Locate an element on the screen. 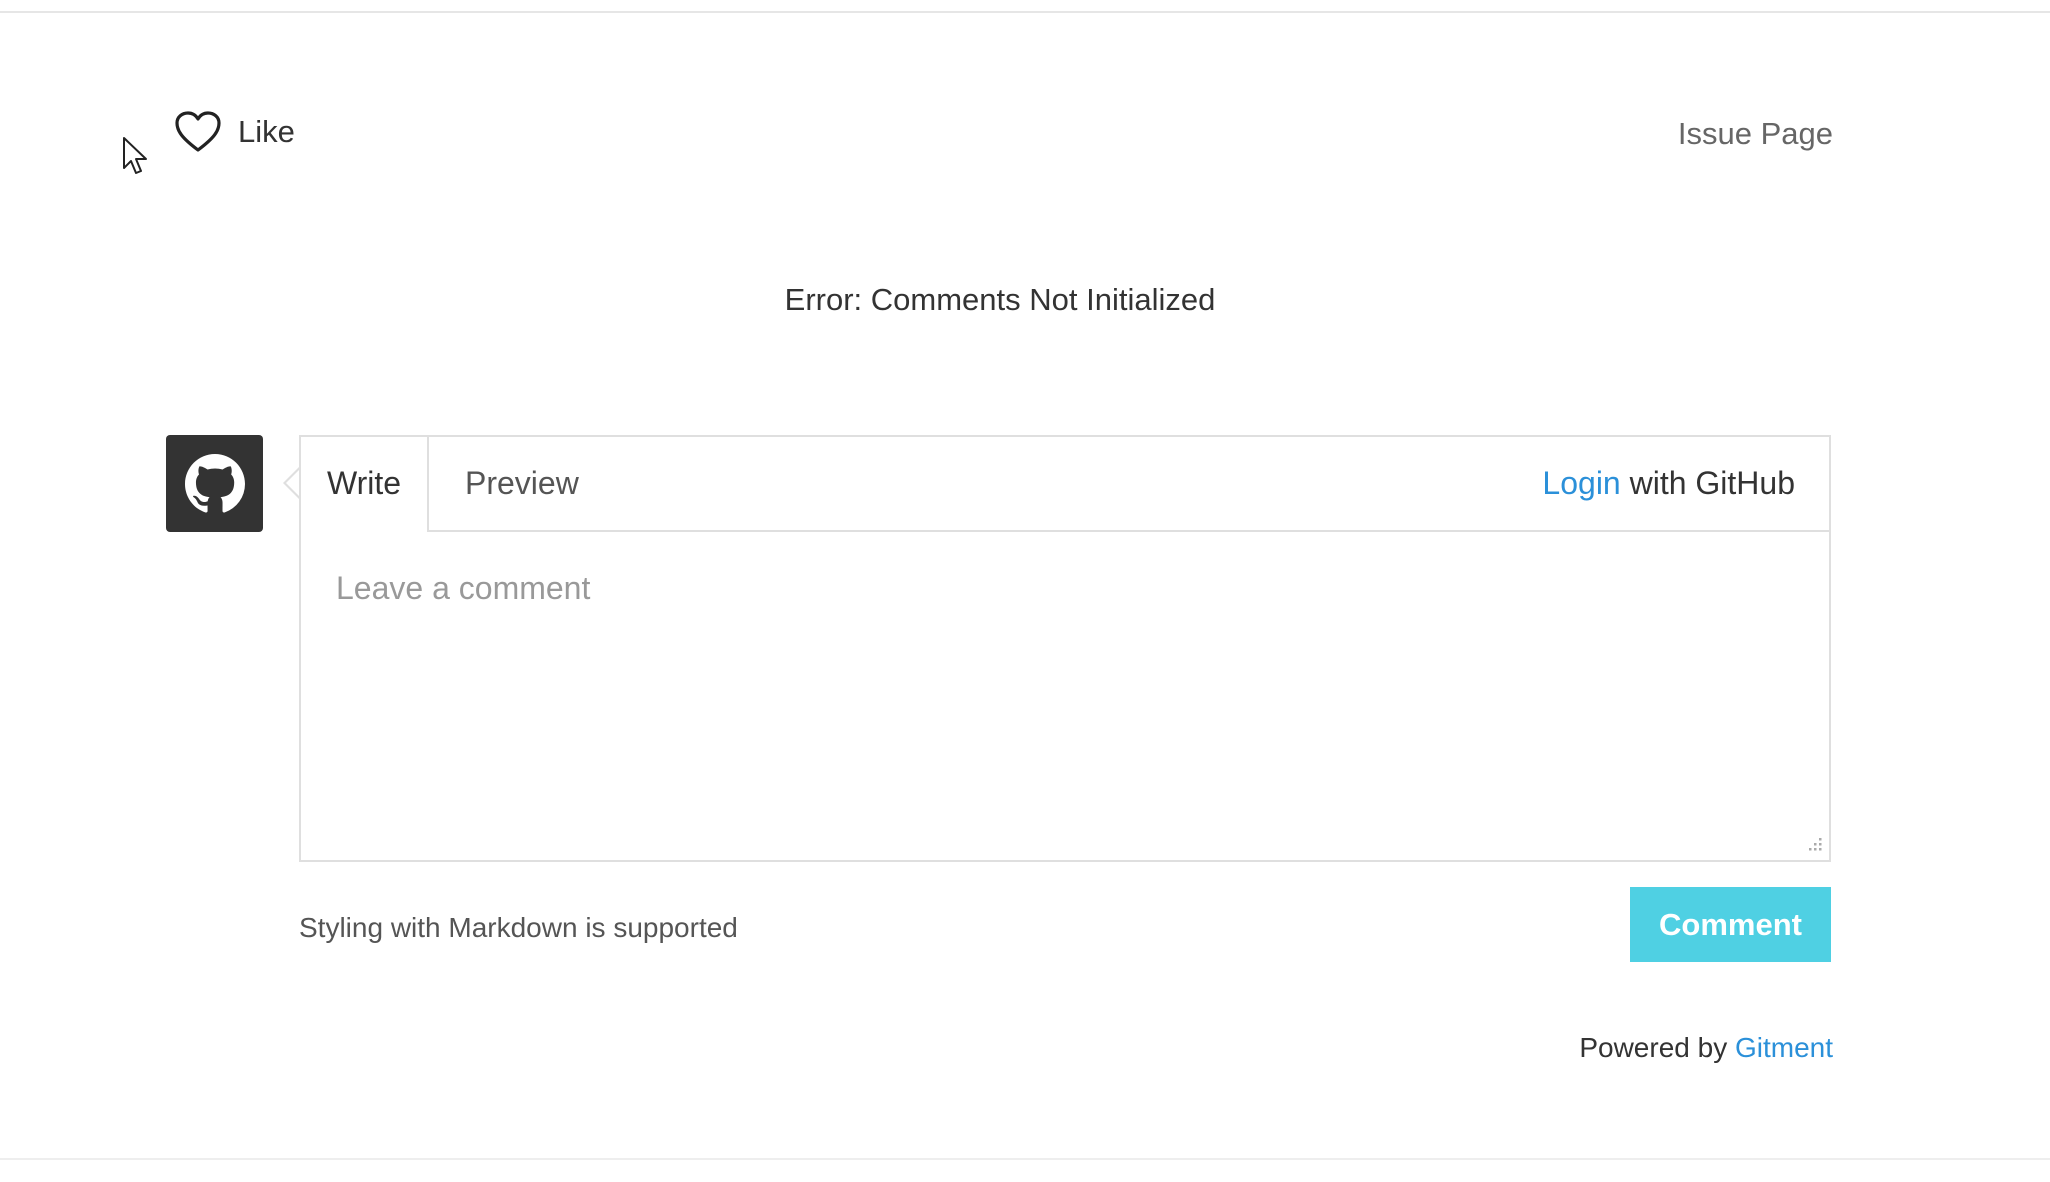 This screenshot has height=1182, width=2050. avatar is located at coordinates (214, 483).